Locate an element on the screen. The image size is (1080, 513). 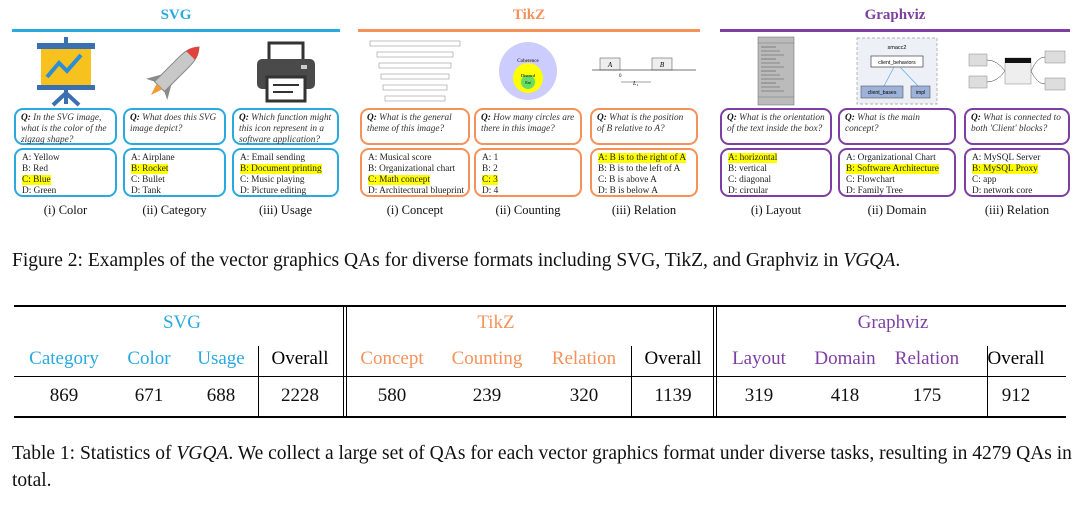
option: A: Airplane is located at coordinates (174, 158).